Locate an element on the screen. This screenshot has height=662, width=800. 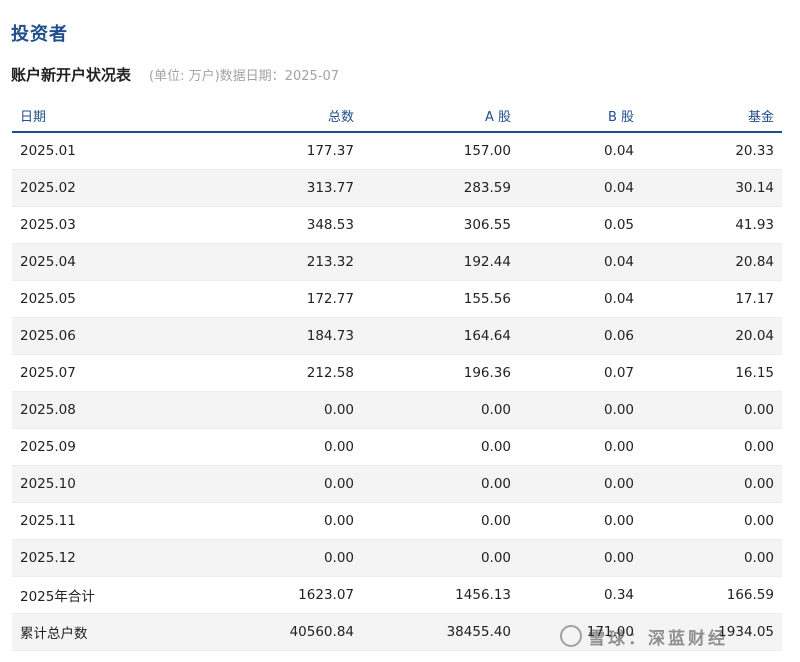
table-row: 2025.12 0.00 0.00 0.00 0.00 is located at coordinates (397, 558).